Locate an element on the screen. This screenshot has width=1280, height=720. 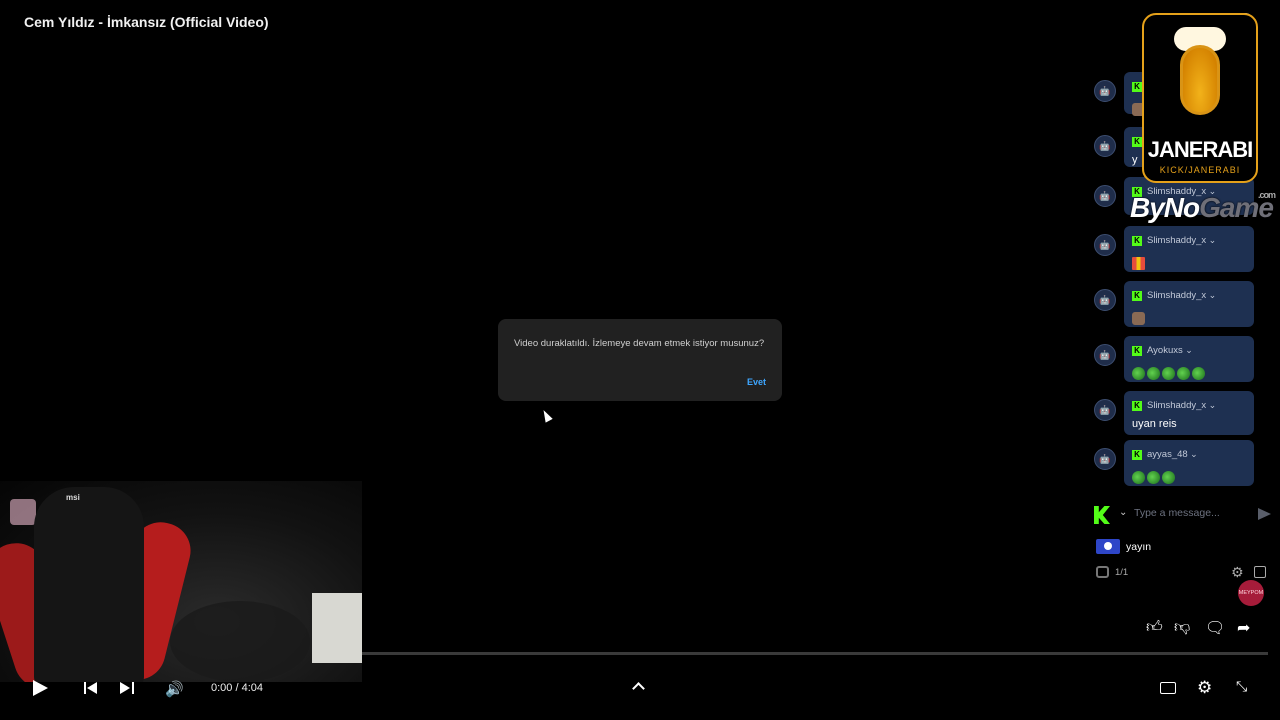
progress-bar is located at coordinates (815, 653).